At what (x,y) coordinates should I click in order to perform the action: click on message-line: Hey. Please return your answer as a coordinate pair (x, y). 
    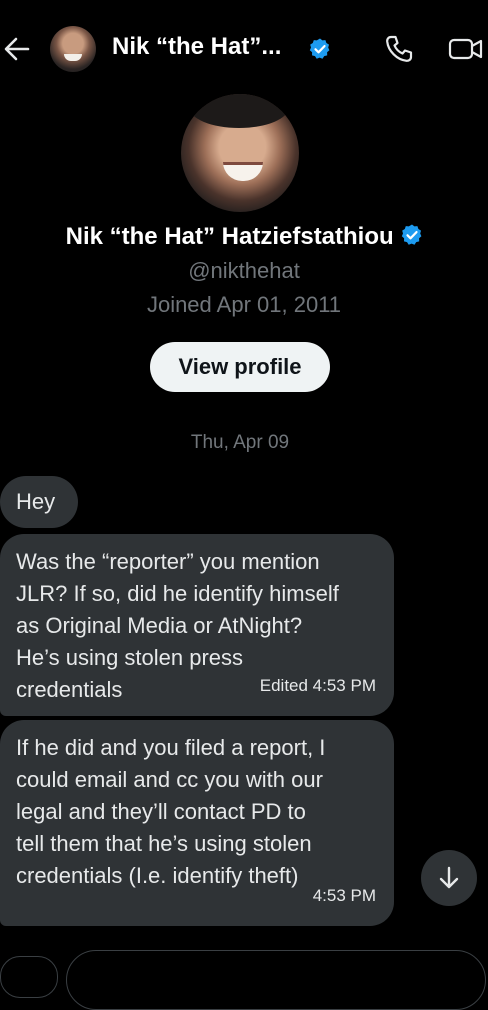
    Looking at the image, I should click on (36, 501).